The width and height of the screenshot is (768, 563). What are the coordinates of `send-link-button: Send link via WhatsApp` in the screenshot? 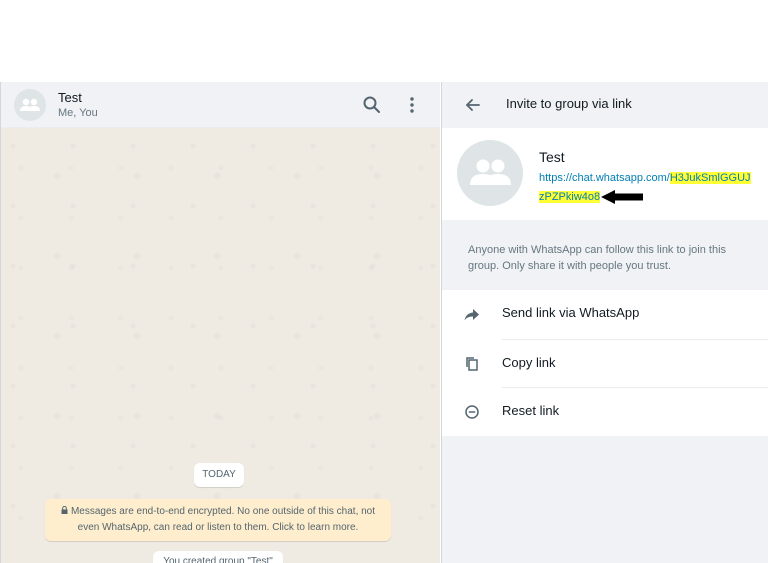 It's located at (605, 314).